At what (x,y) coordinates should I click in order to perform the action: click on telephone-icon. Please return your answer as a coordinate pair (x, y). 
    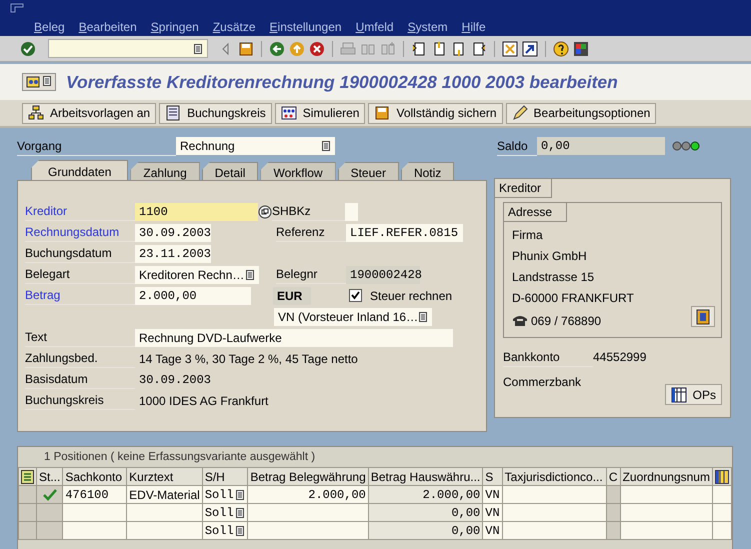
    Looking at the image, I should click on (520, 320).